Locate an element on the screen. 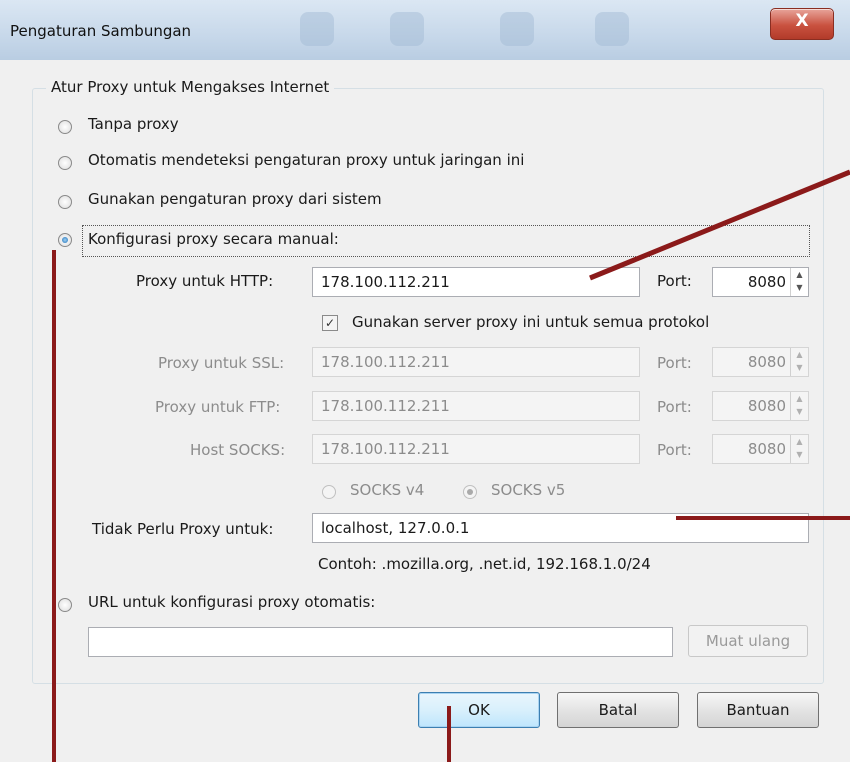 The width and height of the screenshot is (850, 762). annotation-arrow-http is located at coordinates (719, 225).